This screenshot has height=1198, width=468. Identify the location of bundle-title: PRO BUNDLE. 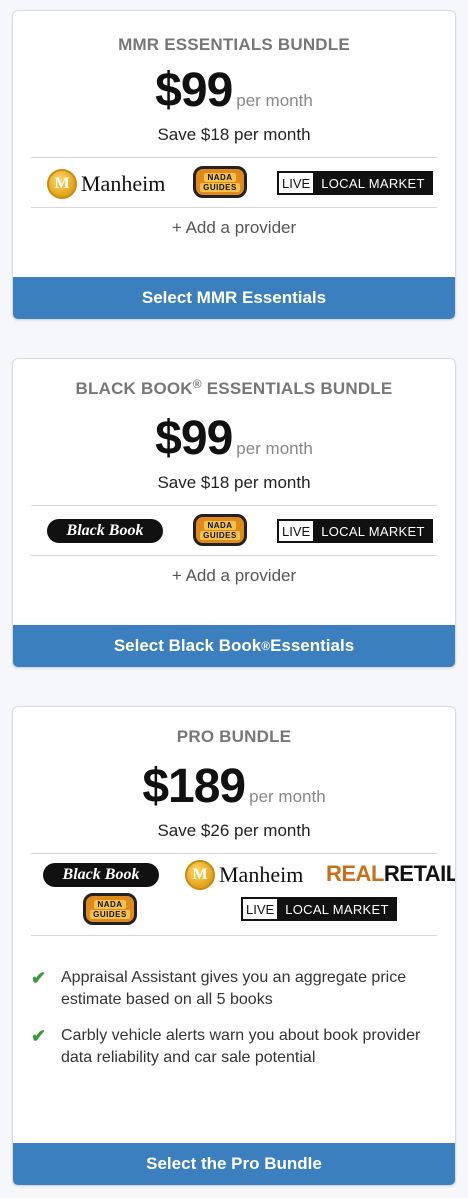
(234, 736).